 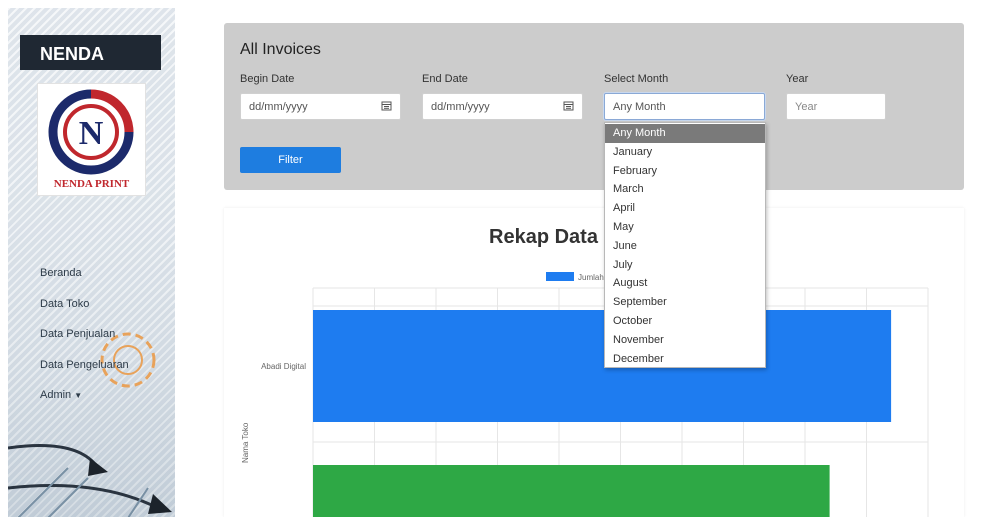 I want to click on sidebar-item-data-toko: Data Toko, so click(x=84, y=312).